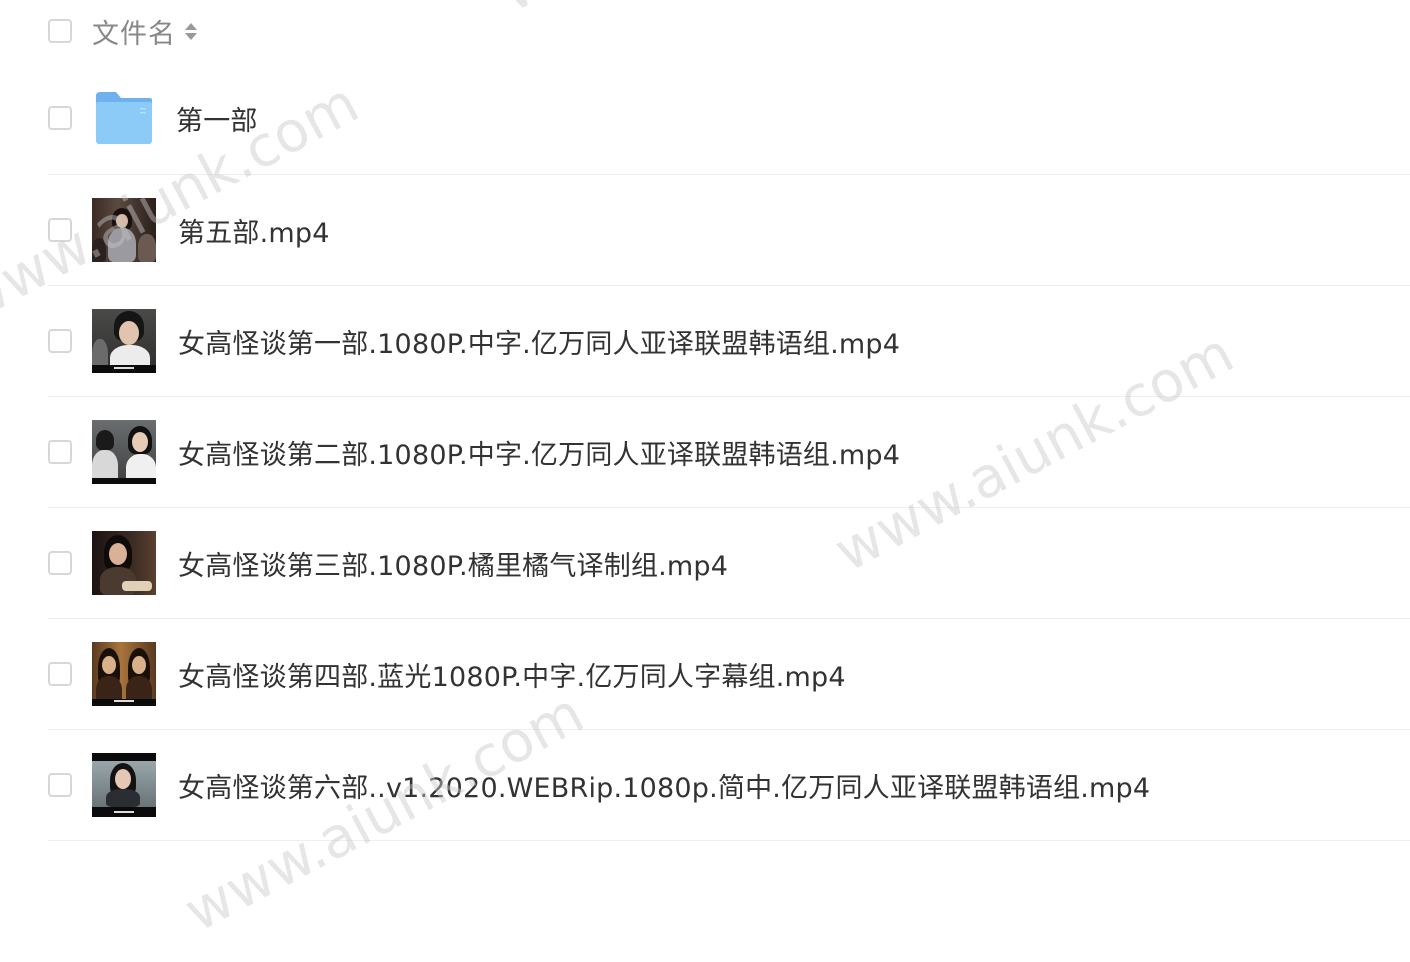 This screenshot has width=1410, height=962. What do you see at coordinates (729, 563) in the screenshot?
I see `list-item-video: 女高怪谈第三部.1080P.橘里橘气译制组.mp4` at bounding box center [729, 563].